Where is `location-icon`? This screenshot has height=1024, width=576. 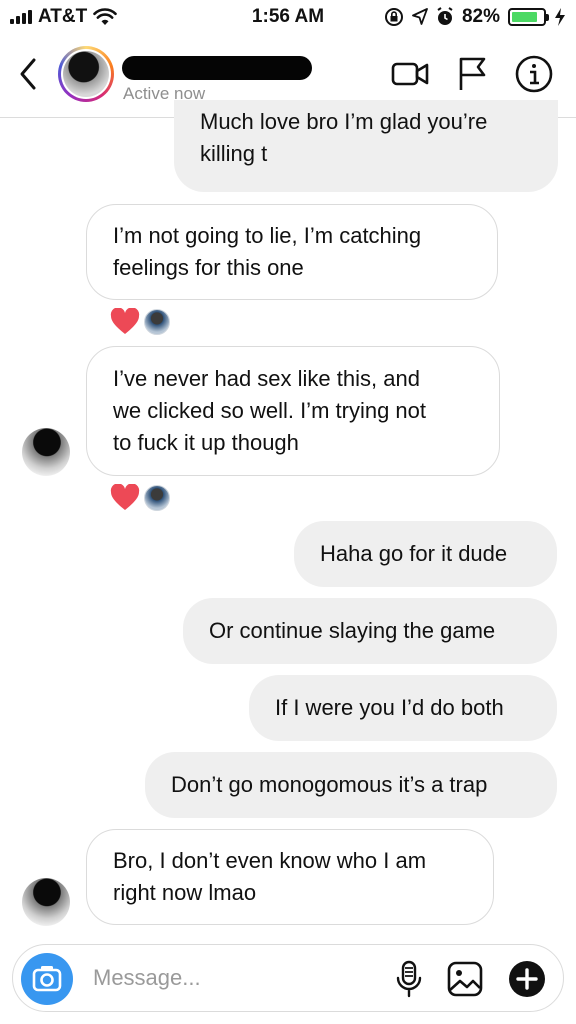 location-icon is located at coordinates (420, 16).